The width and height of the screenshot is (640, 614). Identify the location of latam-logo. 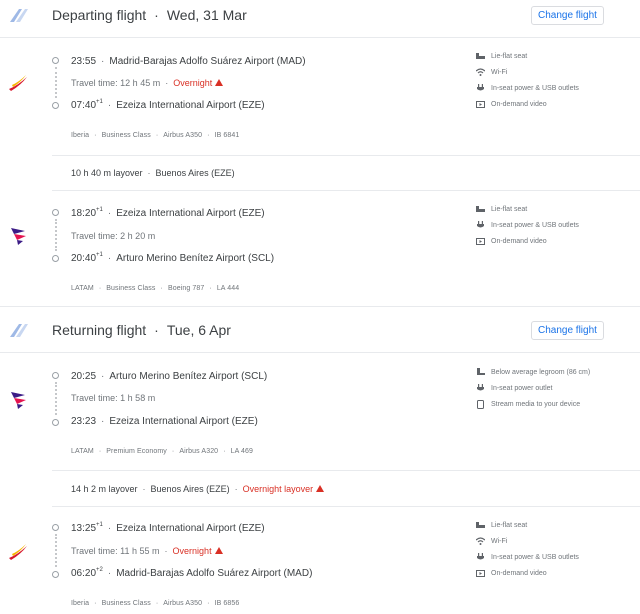
(19, 400).